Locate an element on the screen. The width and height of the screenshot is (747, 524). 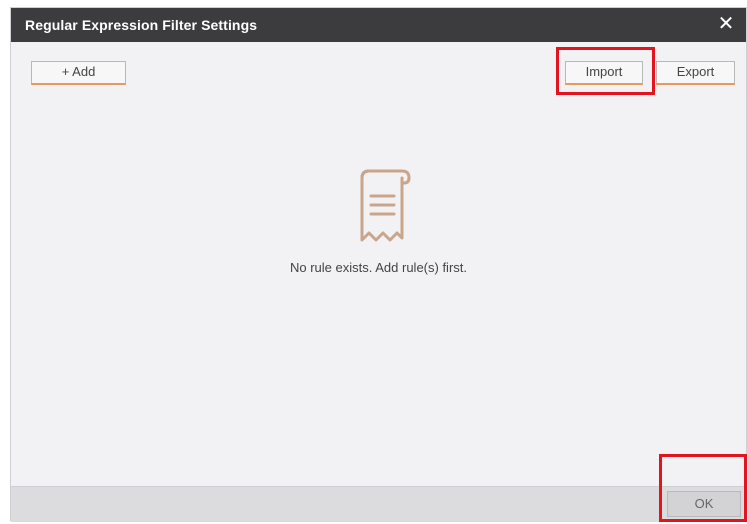
add-rule-button: + Add is located at coordinates (78, 73).